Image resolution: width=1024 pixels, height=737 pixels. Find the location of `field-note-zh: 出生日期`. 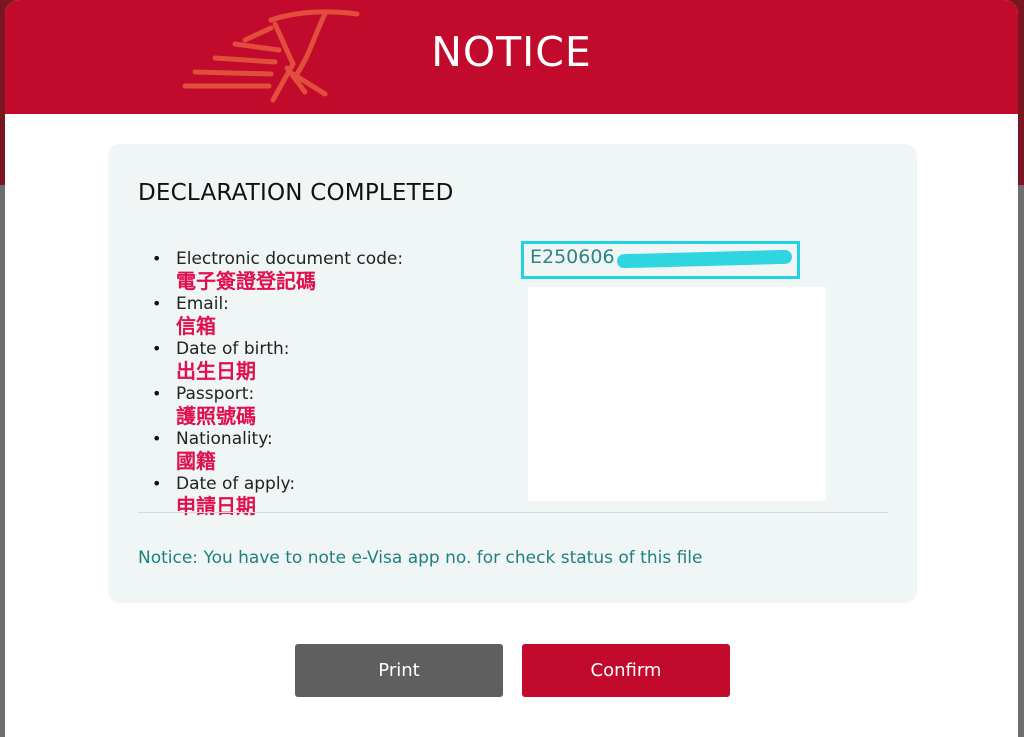

field-note-zh: 出生日期 is located at coordinates (216, 371).